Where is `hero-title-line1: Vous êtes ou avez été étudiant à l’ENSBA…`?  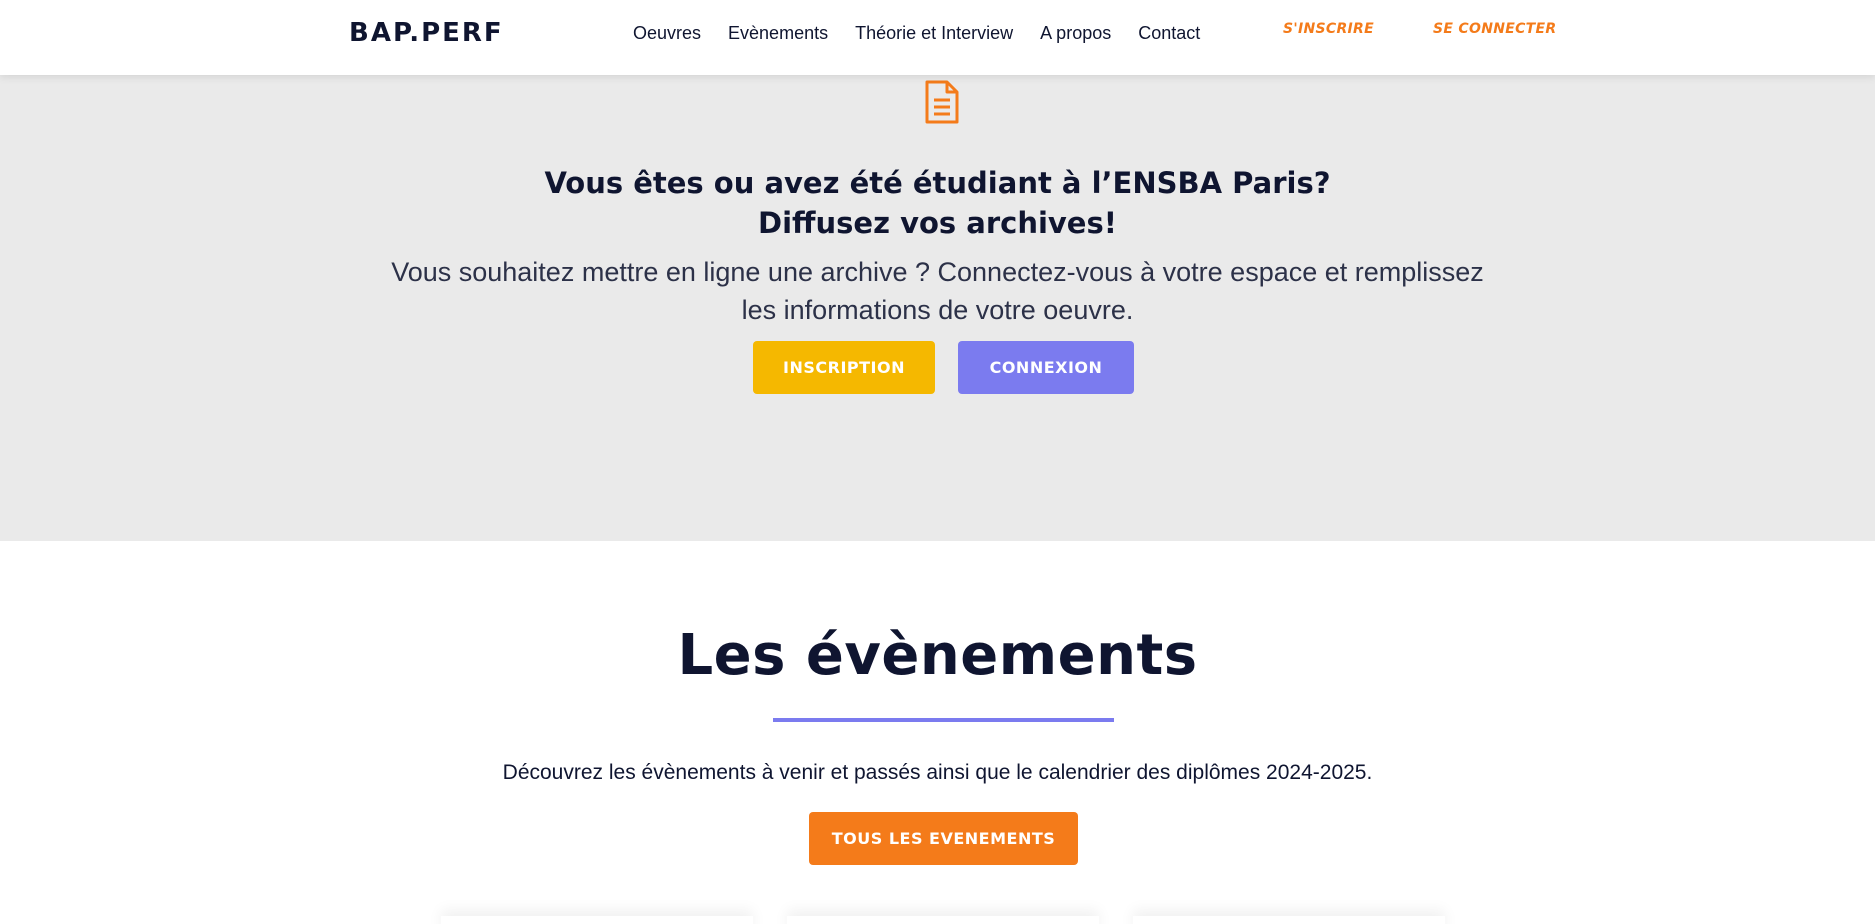
hero-title-line1: Vous êtes ou avez été étudiant à l’ENSBA… is located at coordinates (937, 183).